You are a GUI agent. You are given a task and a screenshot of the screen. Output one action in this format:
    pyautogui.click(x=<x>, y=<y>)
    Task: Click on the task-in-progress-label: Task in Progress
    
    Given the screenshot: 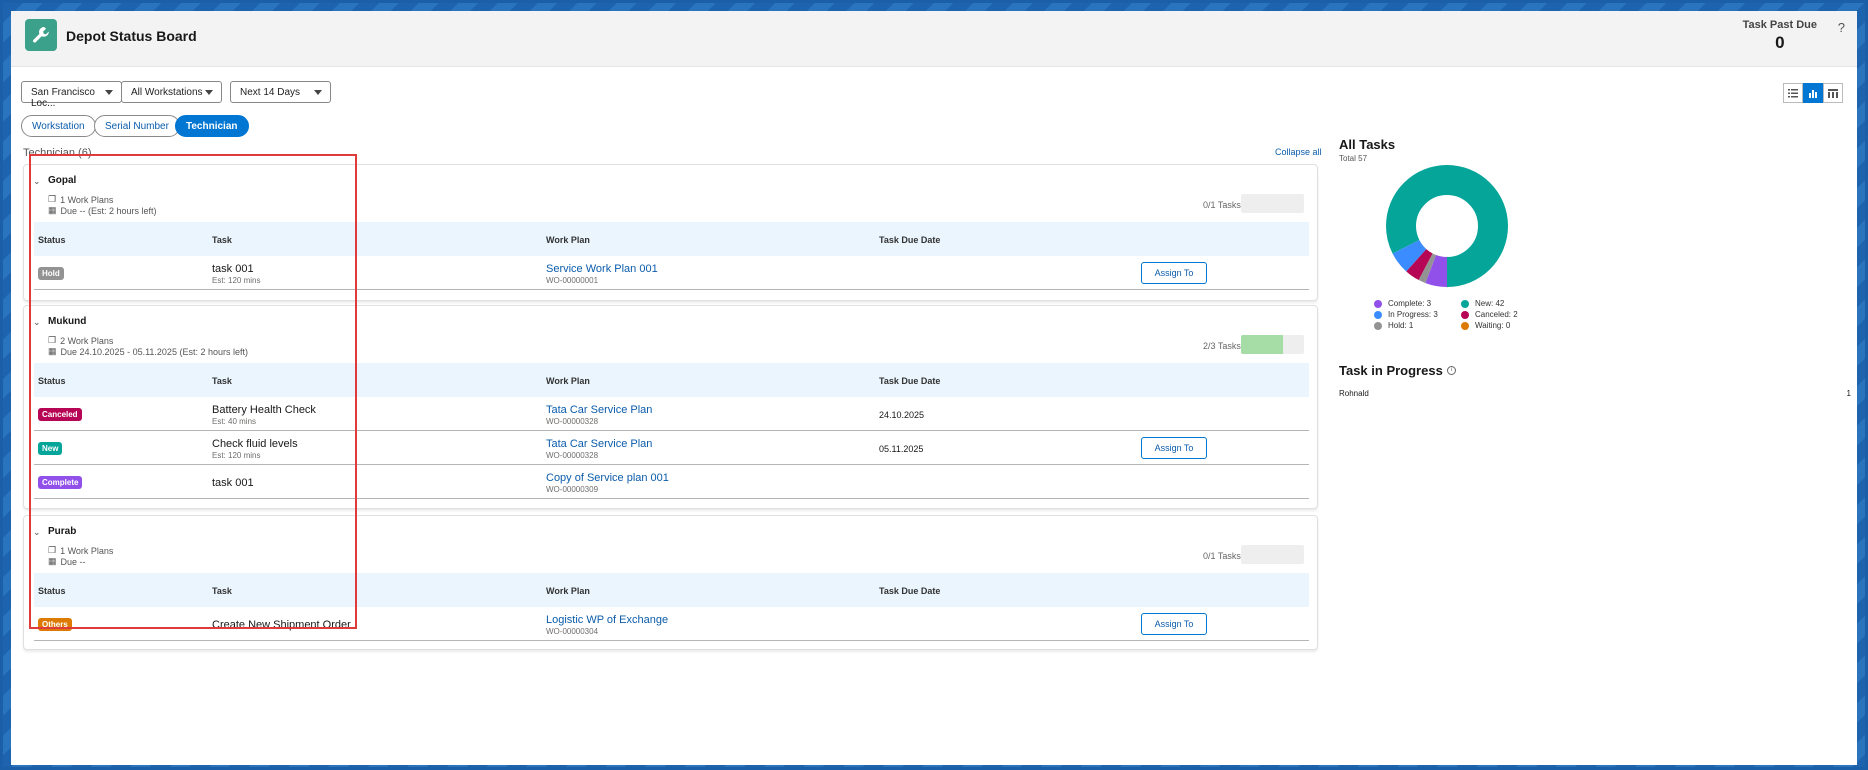 What is the action you would take?
    pyautogui.click(x=1391, y=370)
    